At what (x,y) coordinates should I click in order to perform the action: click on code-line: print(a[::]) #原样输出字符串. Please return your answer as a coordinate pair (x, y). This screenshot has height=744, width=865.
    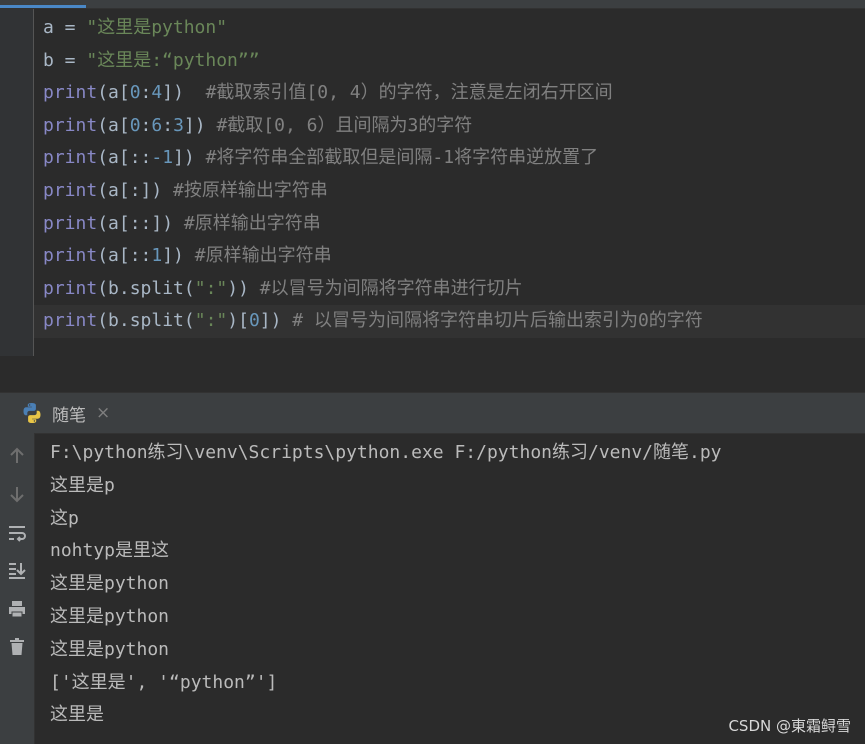
    Looking at the image, I should click on (449, 224).